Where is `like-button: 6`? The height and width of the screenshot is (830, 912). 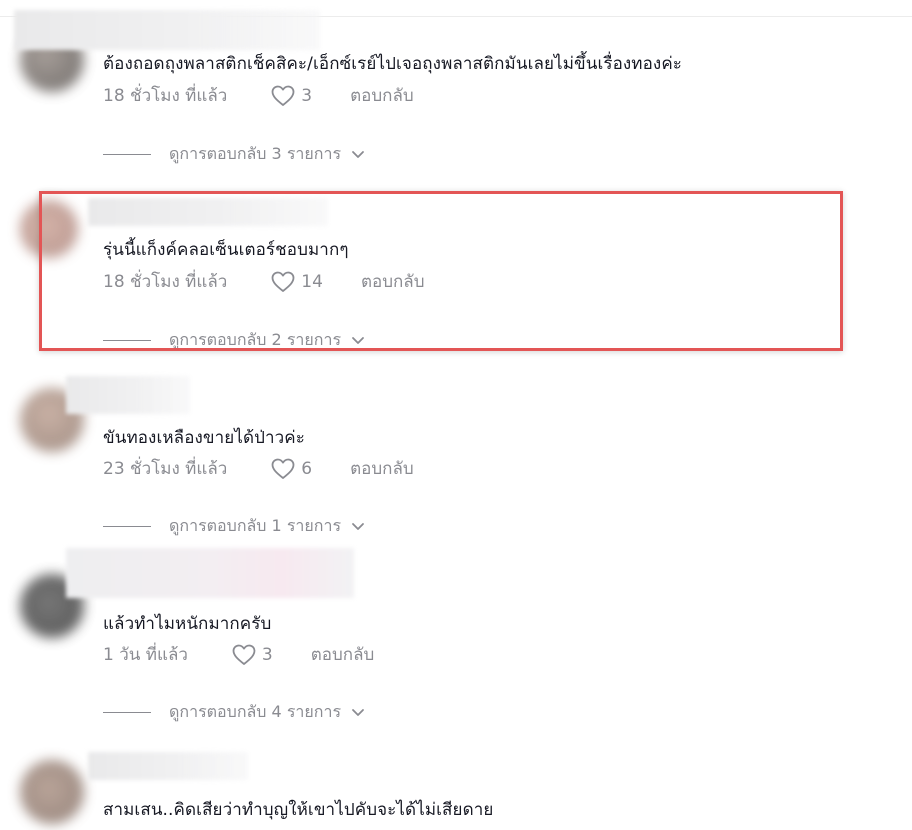 like-button: 6 is located at coordinates (291, 469).